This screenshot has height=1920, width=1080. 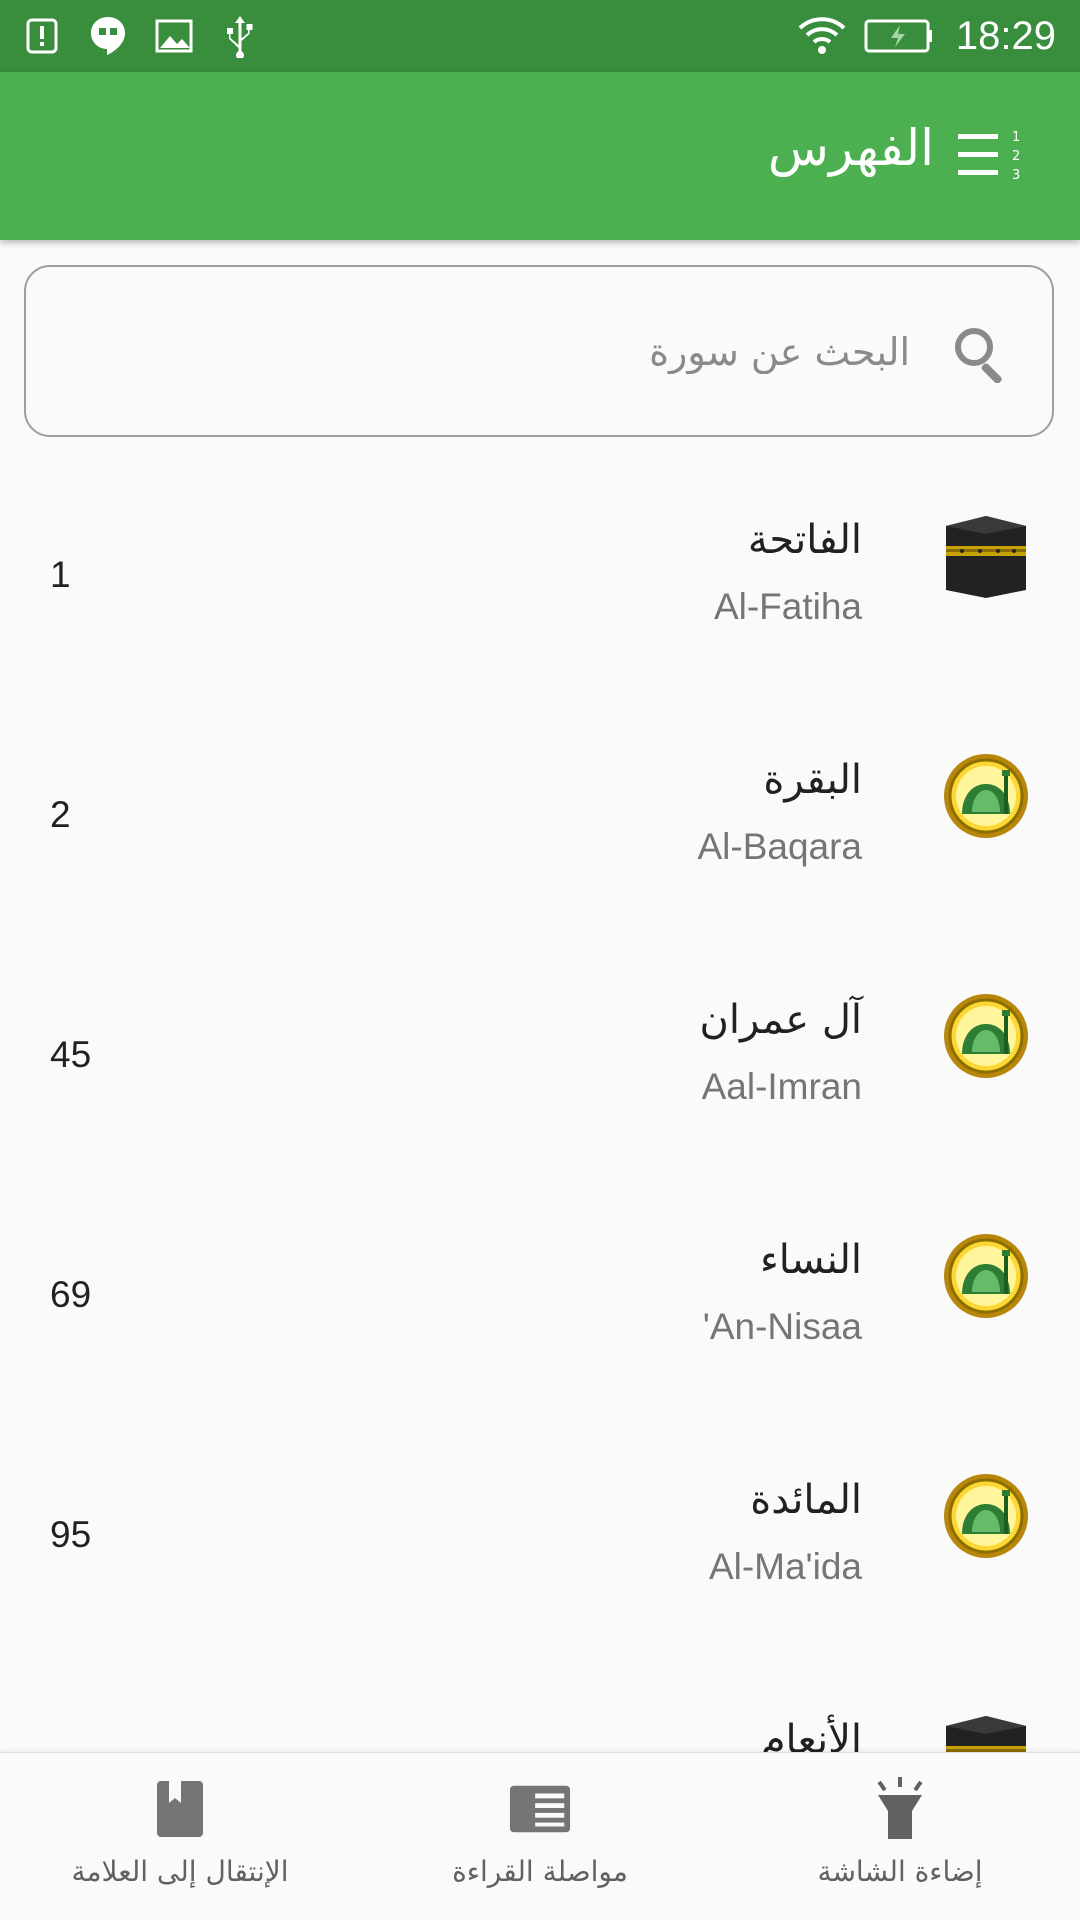 What do you see at coordinates (540, 1809) in the screenshot?
I see `reading-icon` at bounding box center [540, 1809].